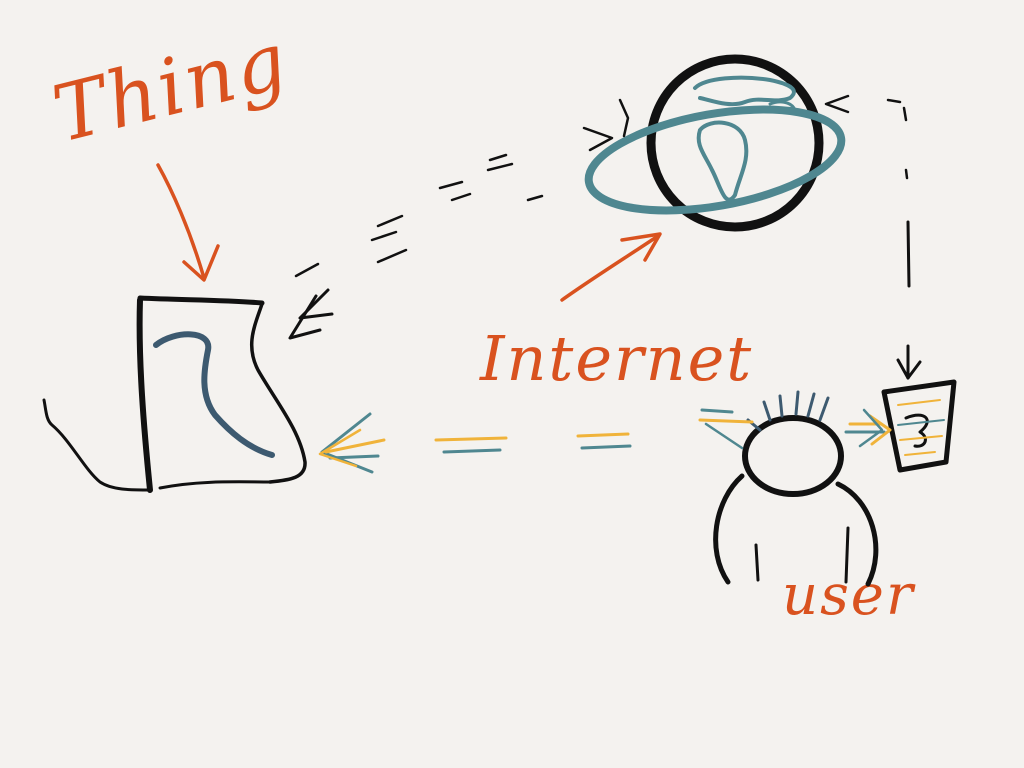 The height and width of the screenshot is (768, 1024). Describe the element at coordinates (416, 246) in the screenshot. I see `connection-internet-thing` at that location.